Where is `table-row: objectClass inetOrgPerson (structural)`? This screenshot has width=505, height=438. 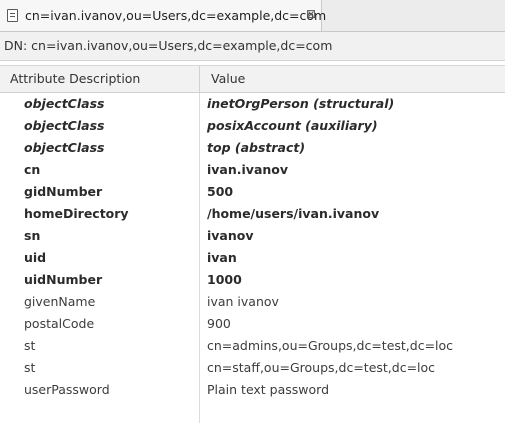
table-row: objectClass inetOrgPerson (structural) is located at coordinates (252, 104).